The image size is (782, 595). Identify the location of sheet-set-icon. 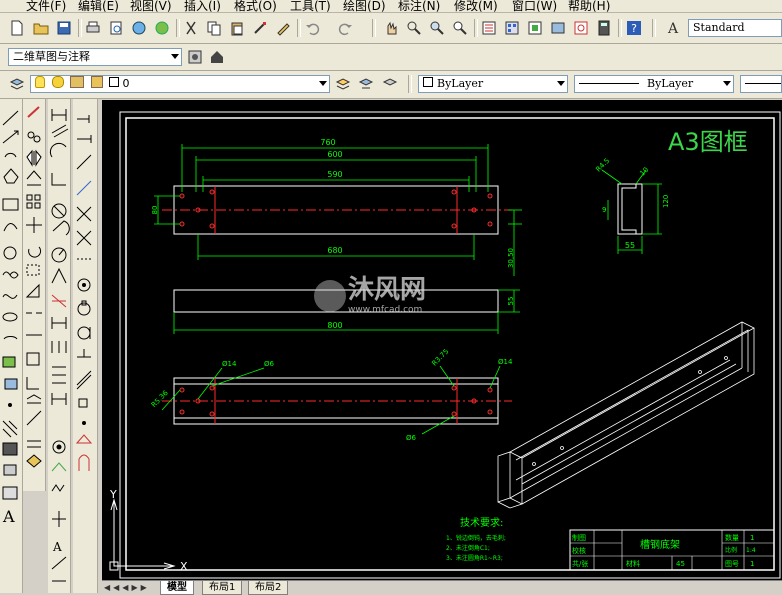
(558, 28).